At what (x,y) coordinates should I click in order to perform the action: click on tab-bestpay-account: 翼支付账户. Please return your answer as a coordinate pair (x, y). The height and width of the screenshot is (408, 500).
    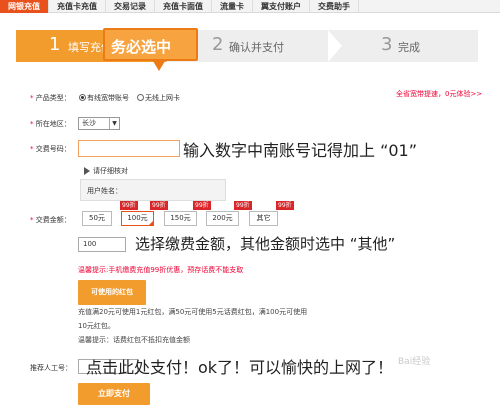
    Looking at the image, I should click on (281, 6).